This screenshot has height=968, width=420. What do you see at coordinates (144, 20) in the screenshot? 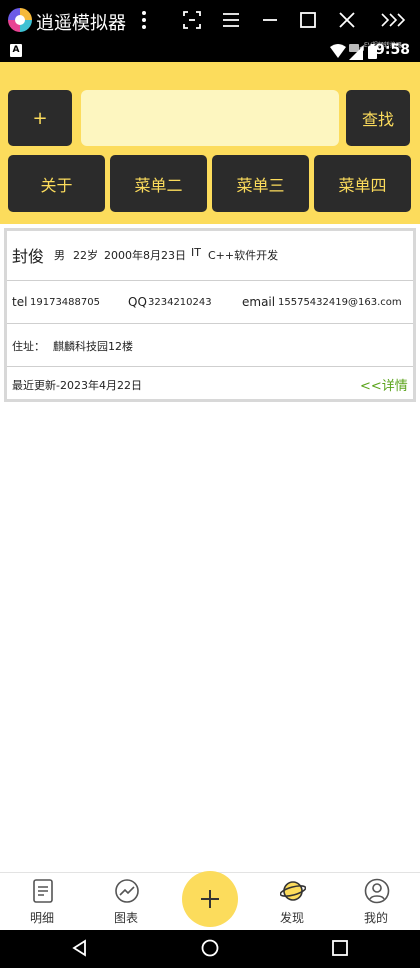
I see `more-vertical-icon` at bounding box center [144, 20].